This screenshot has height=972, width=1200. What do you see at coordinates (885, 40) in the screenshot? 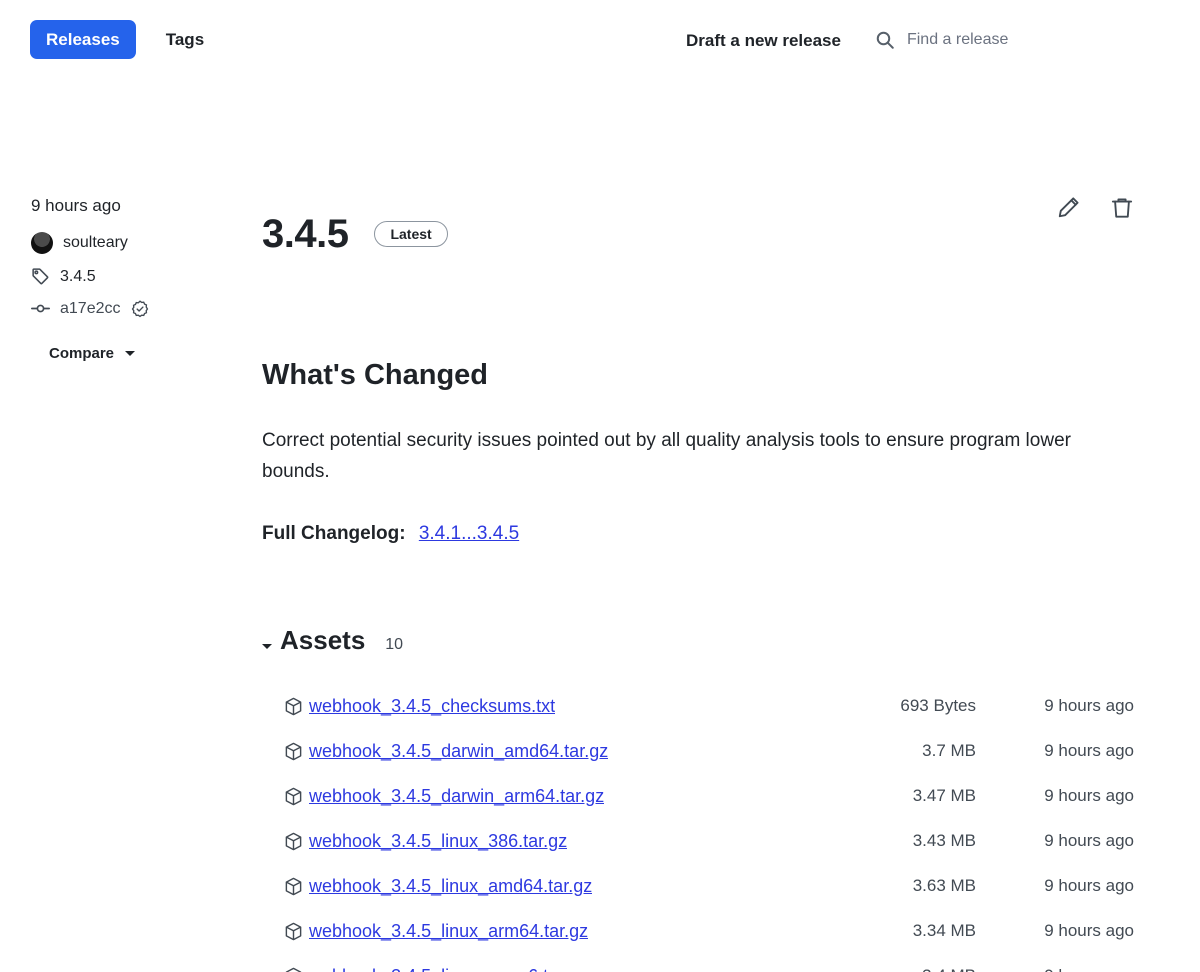
I see `search-icon` at bounding box center [885, 40].